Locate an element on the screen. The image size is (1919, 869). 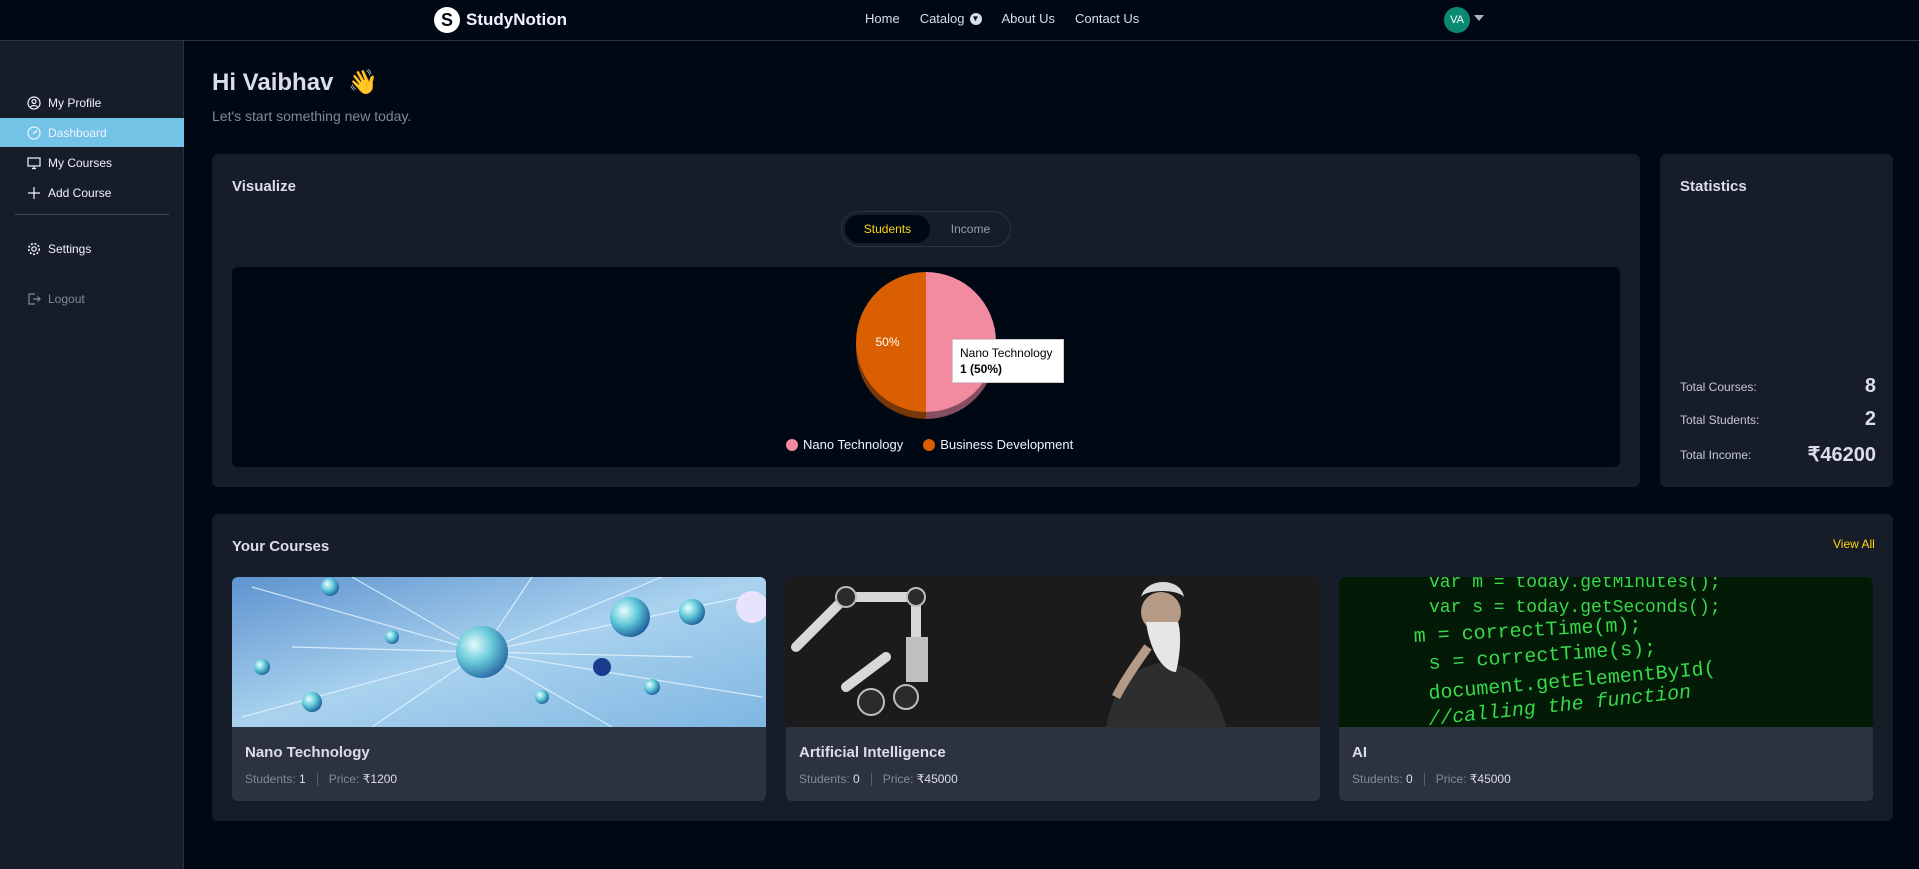
chart-legend: Nano Technology Business Development is located at coordinates (929, 444).